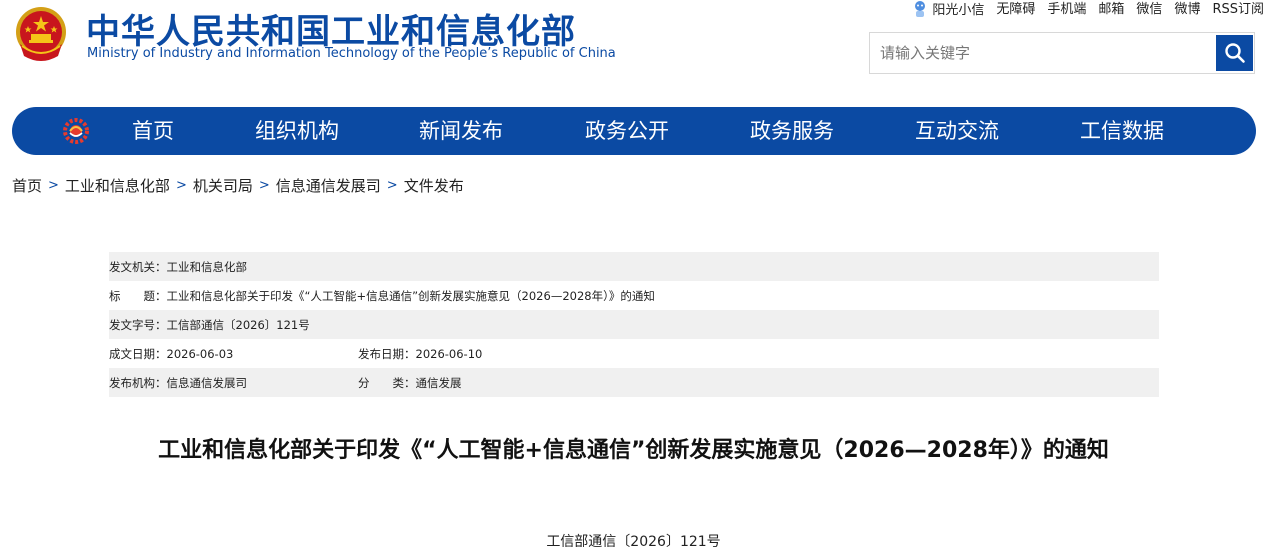 The height and width of the screenshot is (547, 1280). I want to click on top-link-wechat: 微信, so click(1149, 10).